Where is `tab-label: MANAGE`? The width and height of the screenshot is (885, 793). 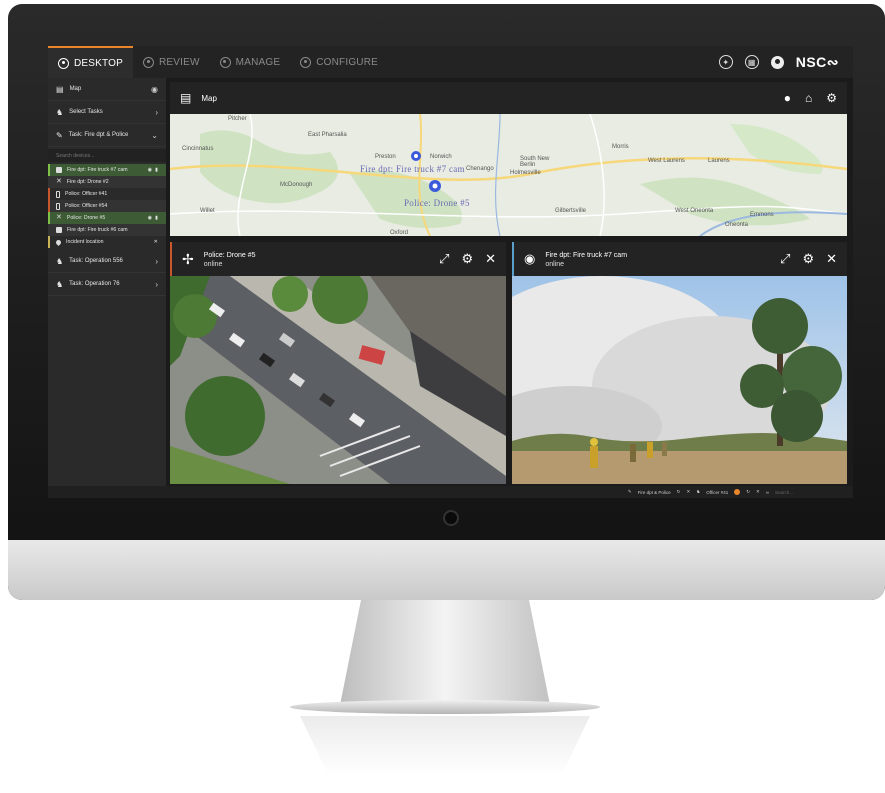 tab-label: MANAGE is located at coordinates (258, 62).